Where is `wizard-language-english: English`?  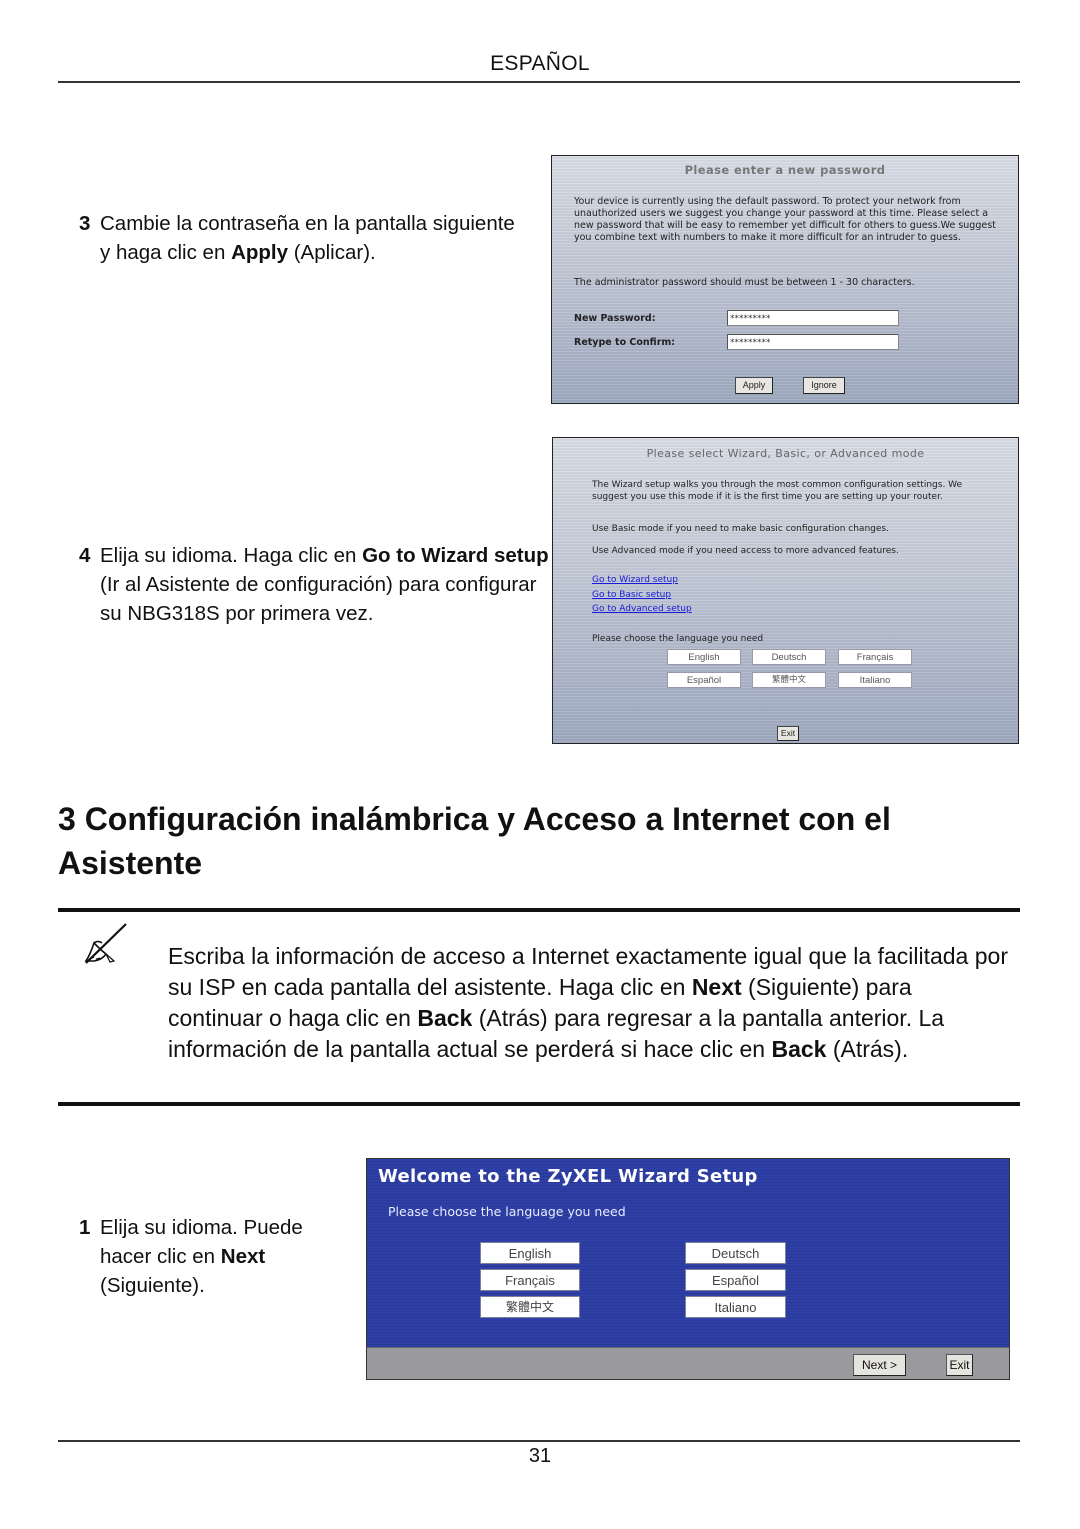 wizard-language-english: English is located at coordinates (530, 1253).